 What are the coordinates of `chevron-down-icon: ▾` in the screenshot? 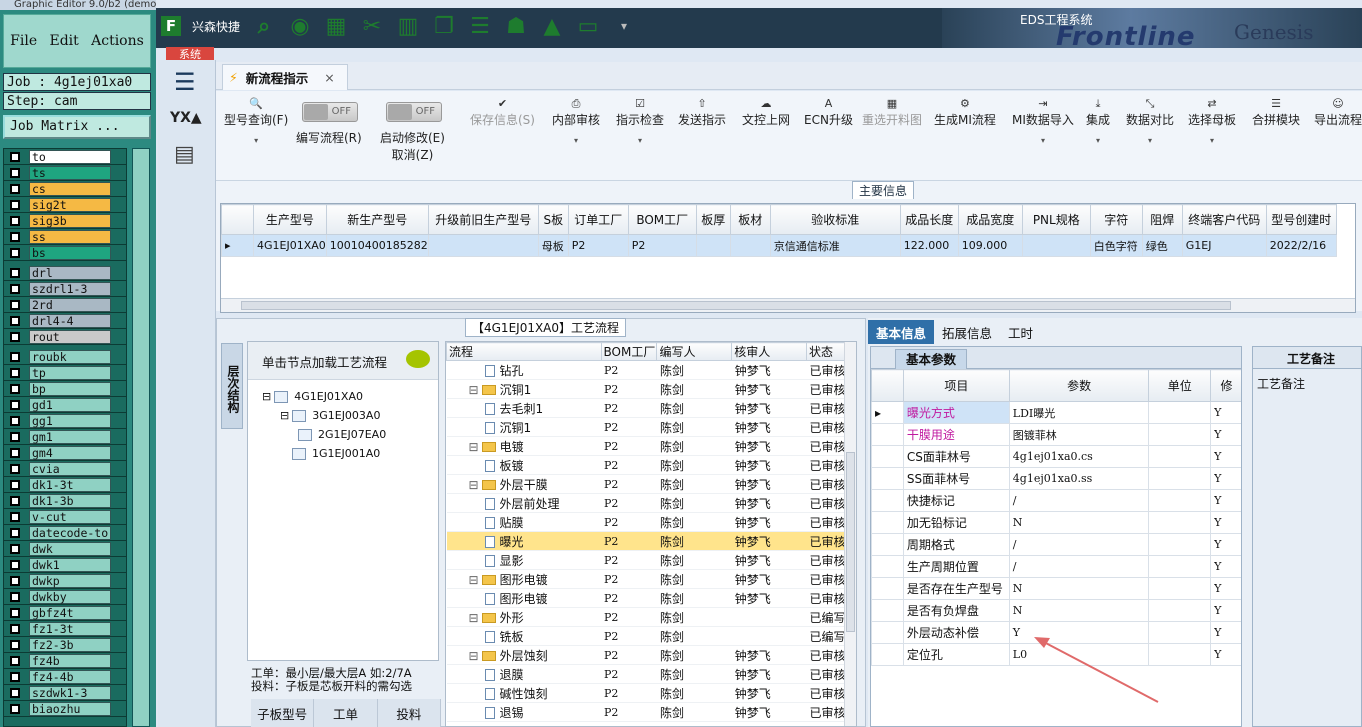 It's located at (1098, 140).